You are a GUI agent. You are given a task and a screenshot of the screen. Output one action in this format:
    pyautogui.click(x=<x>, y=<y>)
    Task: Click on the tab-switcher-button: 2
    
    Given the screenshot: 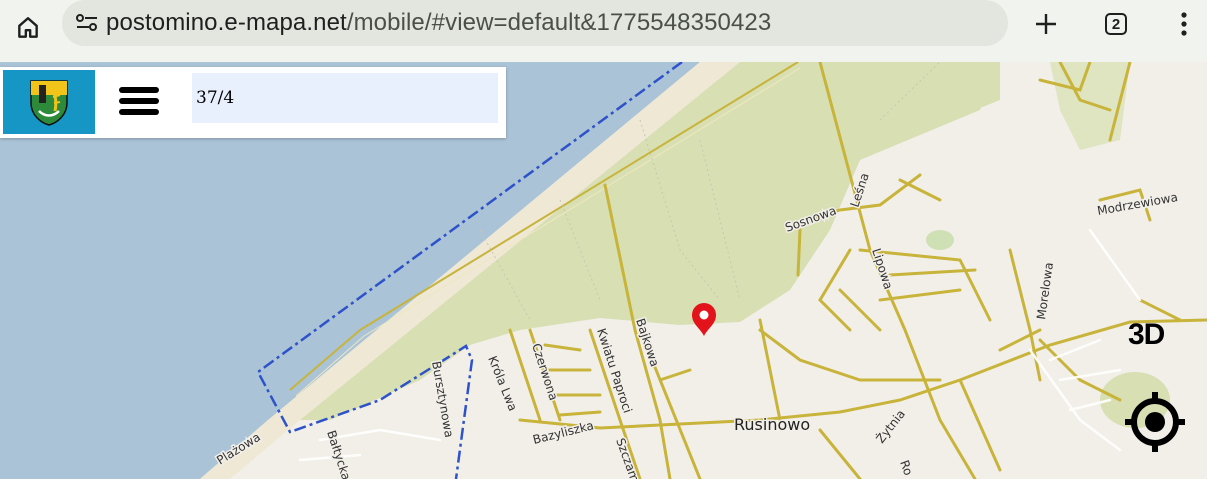 What is the action you would take?
    pyautogui.click(x=1116, y=24)
    